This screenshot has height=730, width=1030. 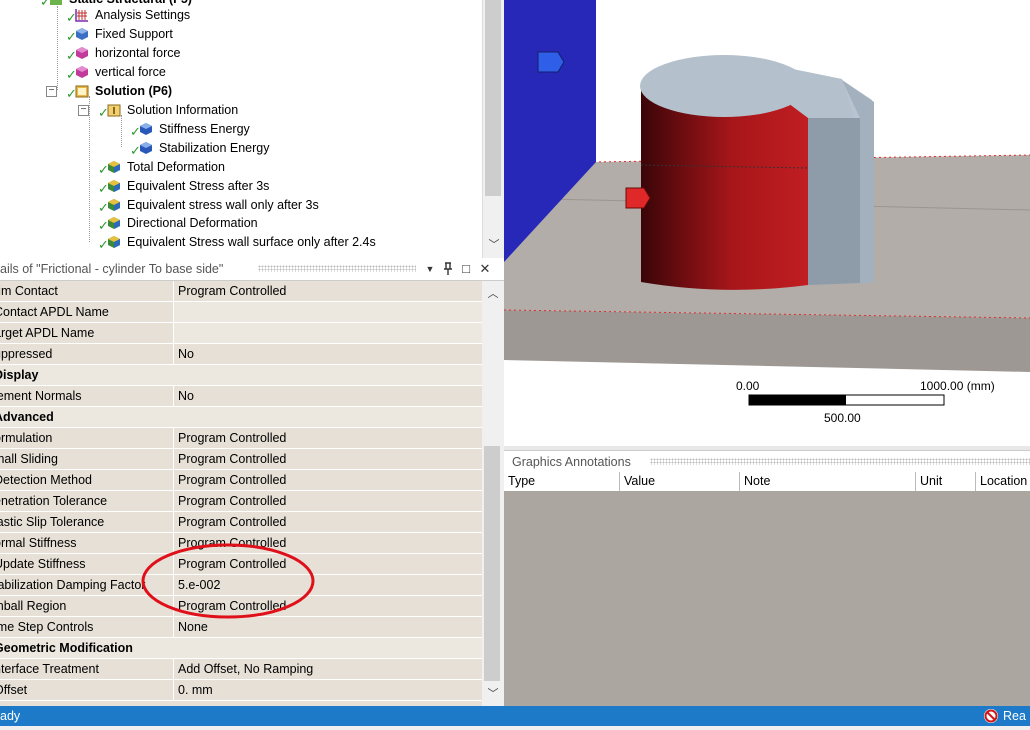 I want to click on details-row: mall Sliding Program Controlled, so click(x=241, y=459).